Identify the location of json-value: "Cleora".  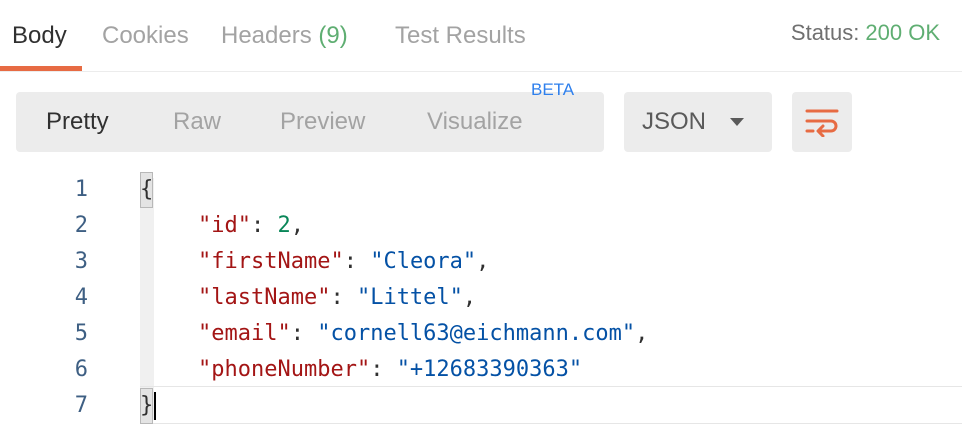
(423, 261).